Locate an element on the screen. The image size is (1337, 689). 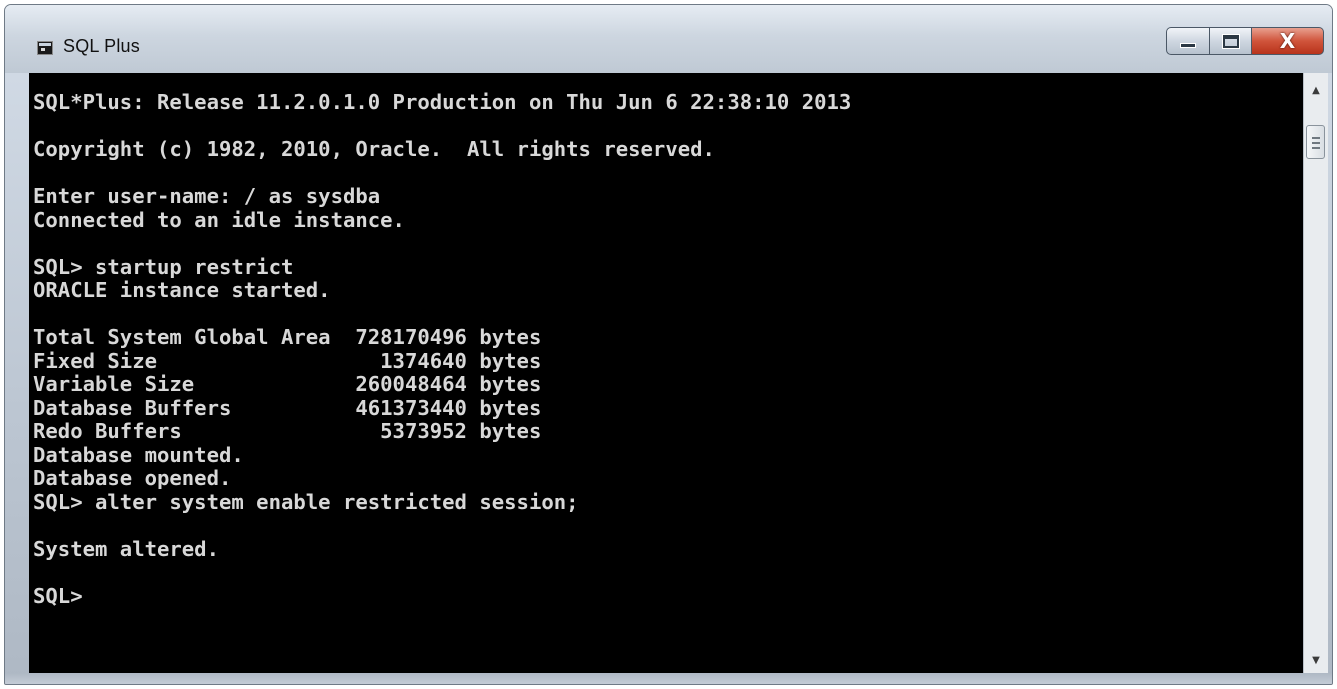
maximize-icon is located at coordinates (1230, 41).